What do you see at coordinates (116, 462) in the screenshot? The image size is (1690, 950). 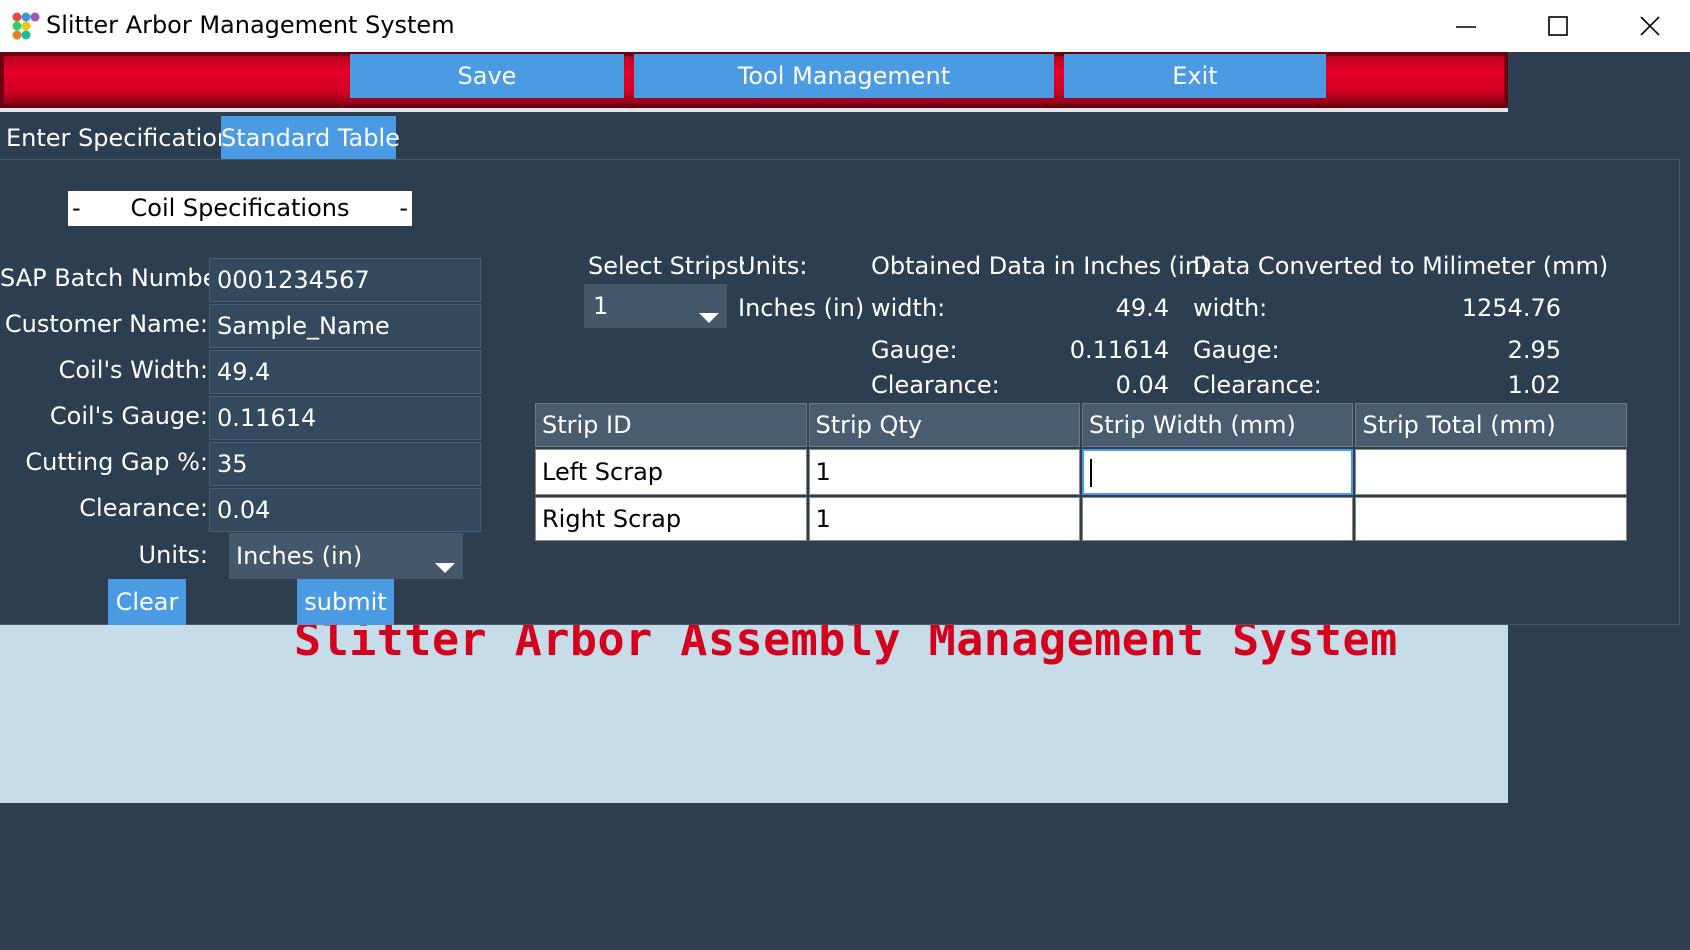 I see `cutting-gap-label: Cutting Gap %:` at bounding box center [116, 462].